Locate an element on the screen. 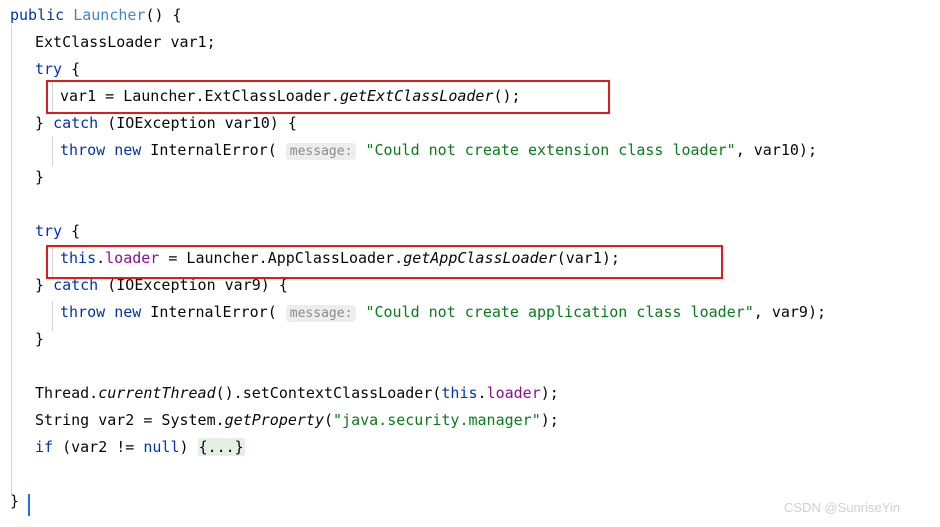 This screenshot has height=527, width=940. code-token: , var10); is located at coordinates (776, 150).